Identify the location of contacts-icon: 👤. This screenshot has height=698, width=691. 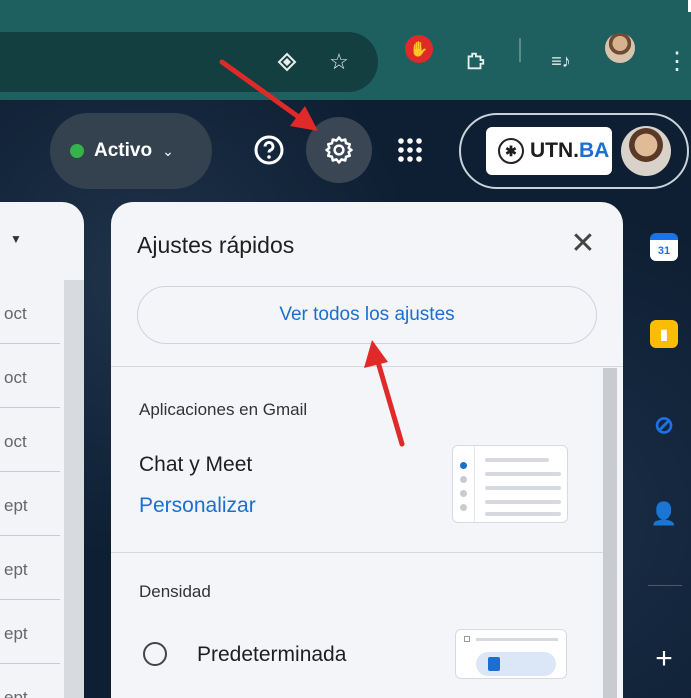
(664, 514).